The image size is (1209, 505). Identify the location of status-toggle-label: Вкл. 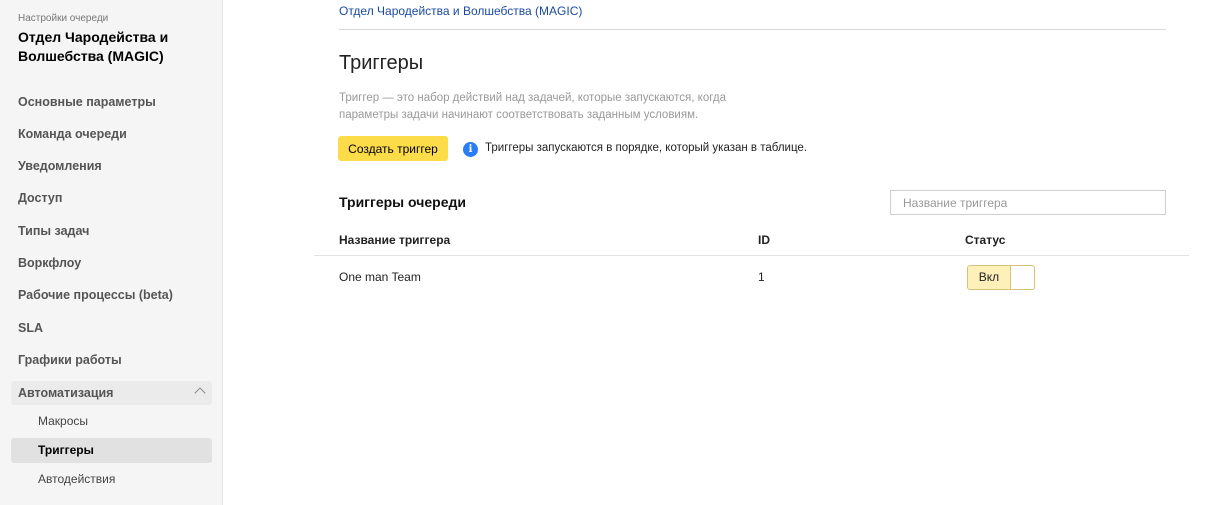
(989, 277).